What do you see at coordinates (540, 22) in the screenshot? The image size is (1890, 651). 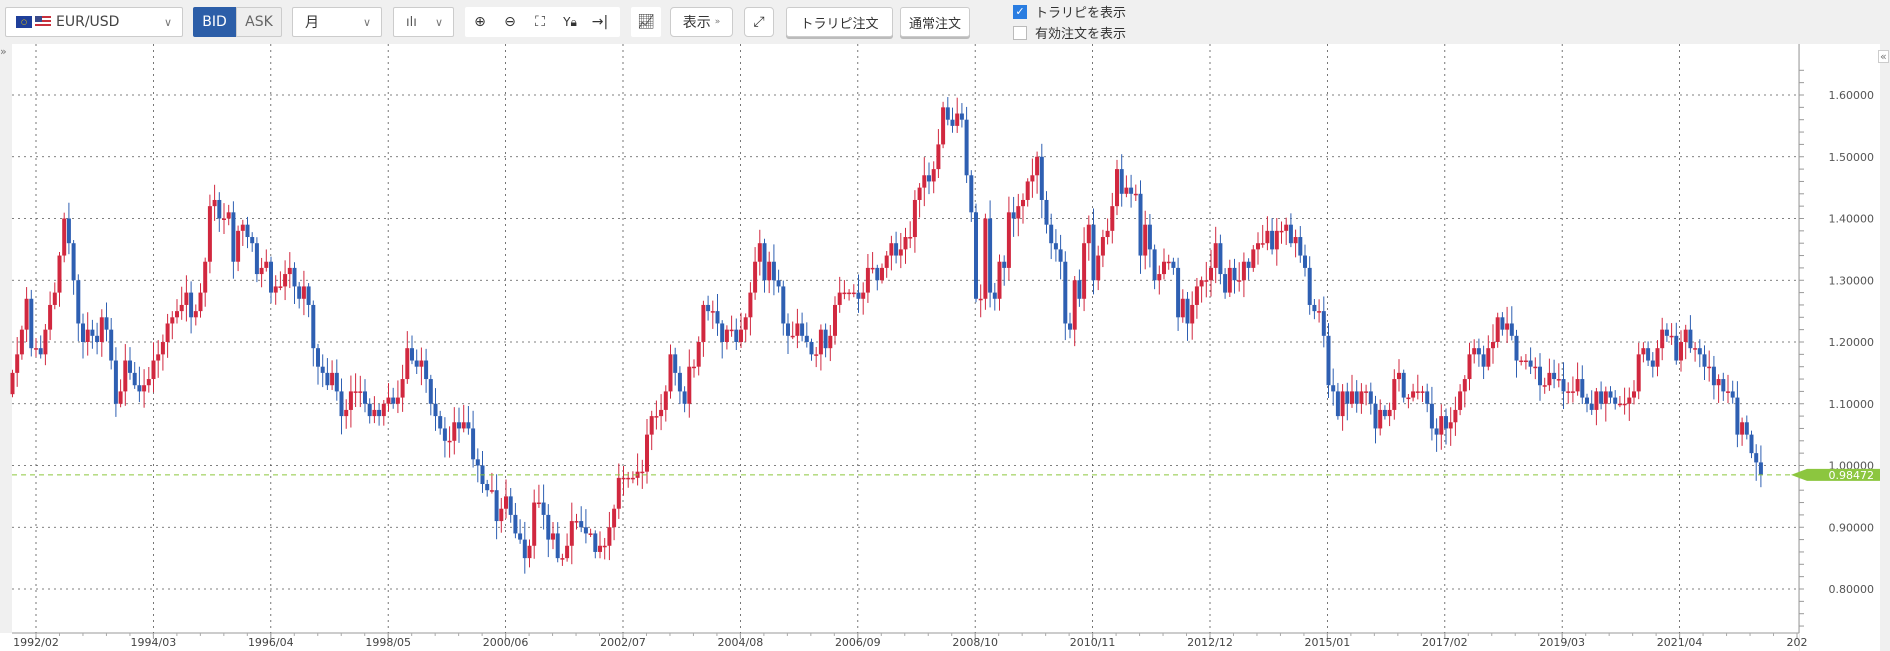 I see `fit-icon: ⛶` at bounding box center [540, 22].